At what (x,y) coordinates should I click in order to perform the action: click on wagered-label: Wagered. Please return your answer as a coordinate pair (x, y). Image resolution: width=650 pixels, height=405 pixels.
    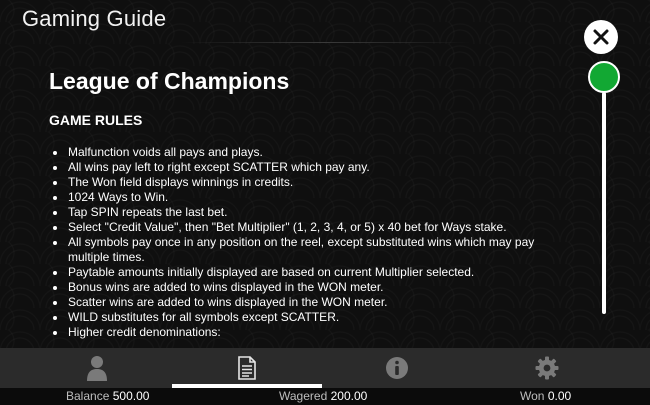
    Looking at the image, I should click on (303, 396).